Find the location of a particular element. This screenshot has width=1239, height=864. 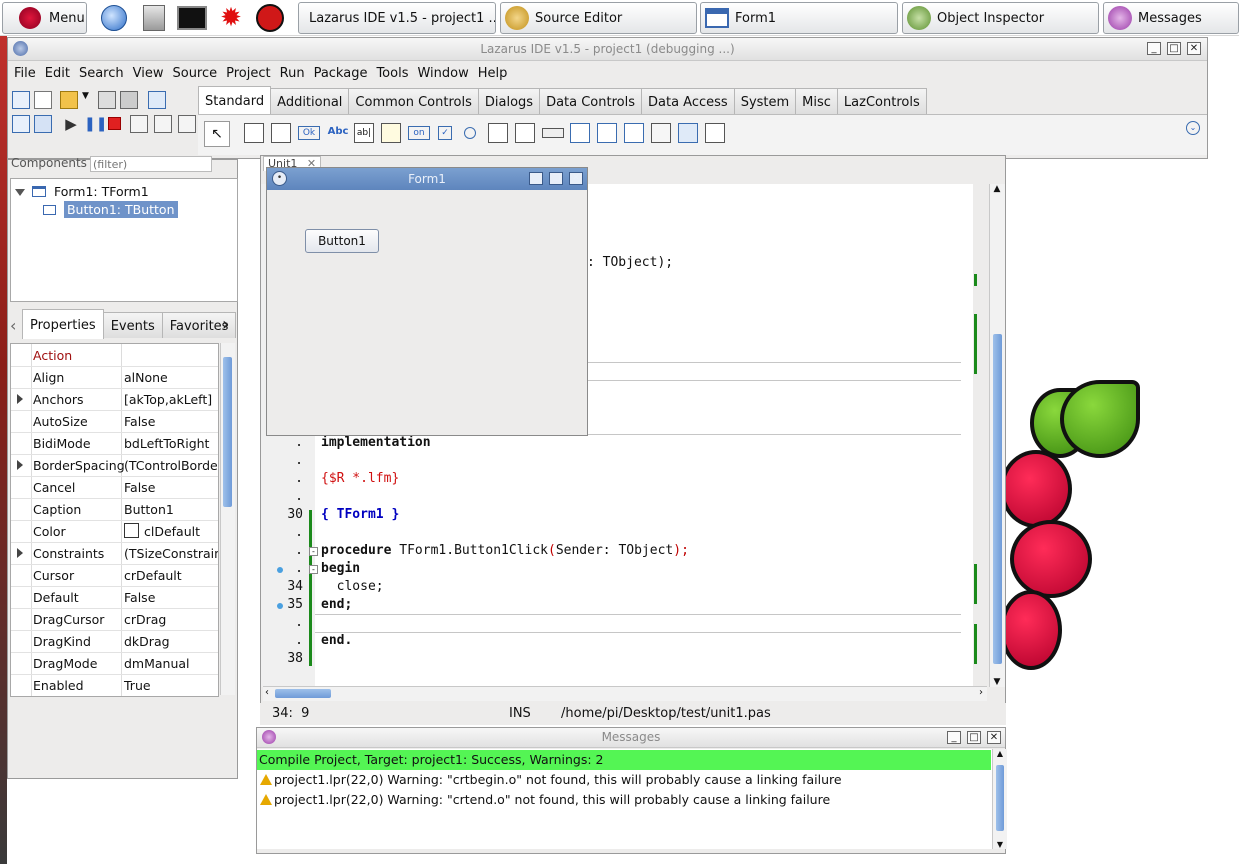

editor-horizontal-scrollbar: ‹ › is located at coordinates (625, 693).